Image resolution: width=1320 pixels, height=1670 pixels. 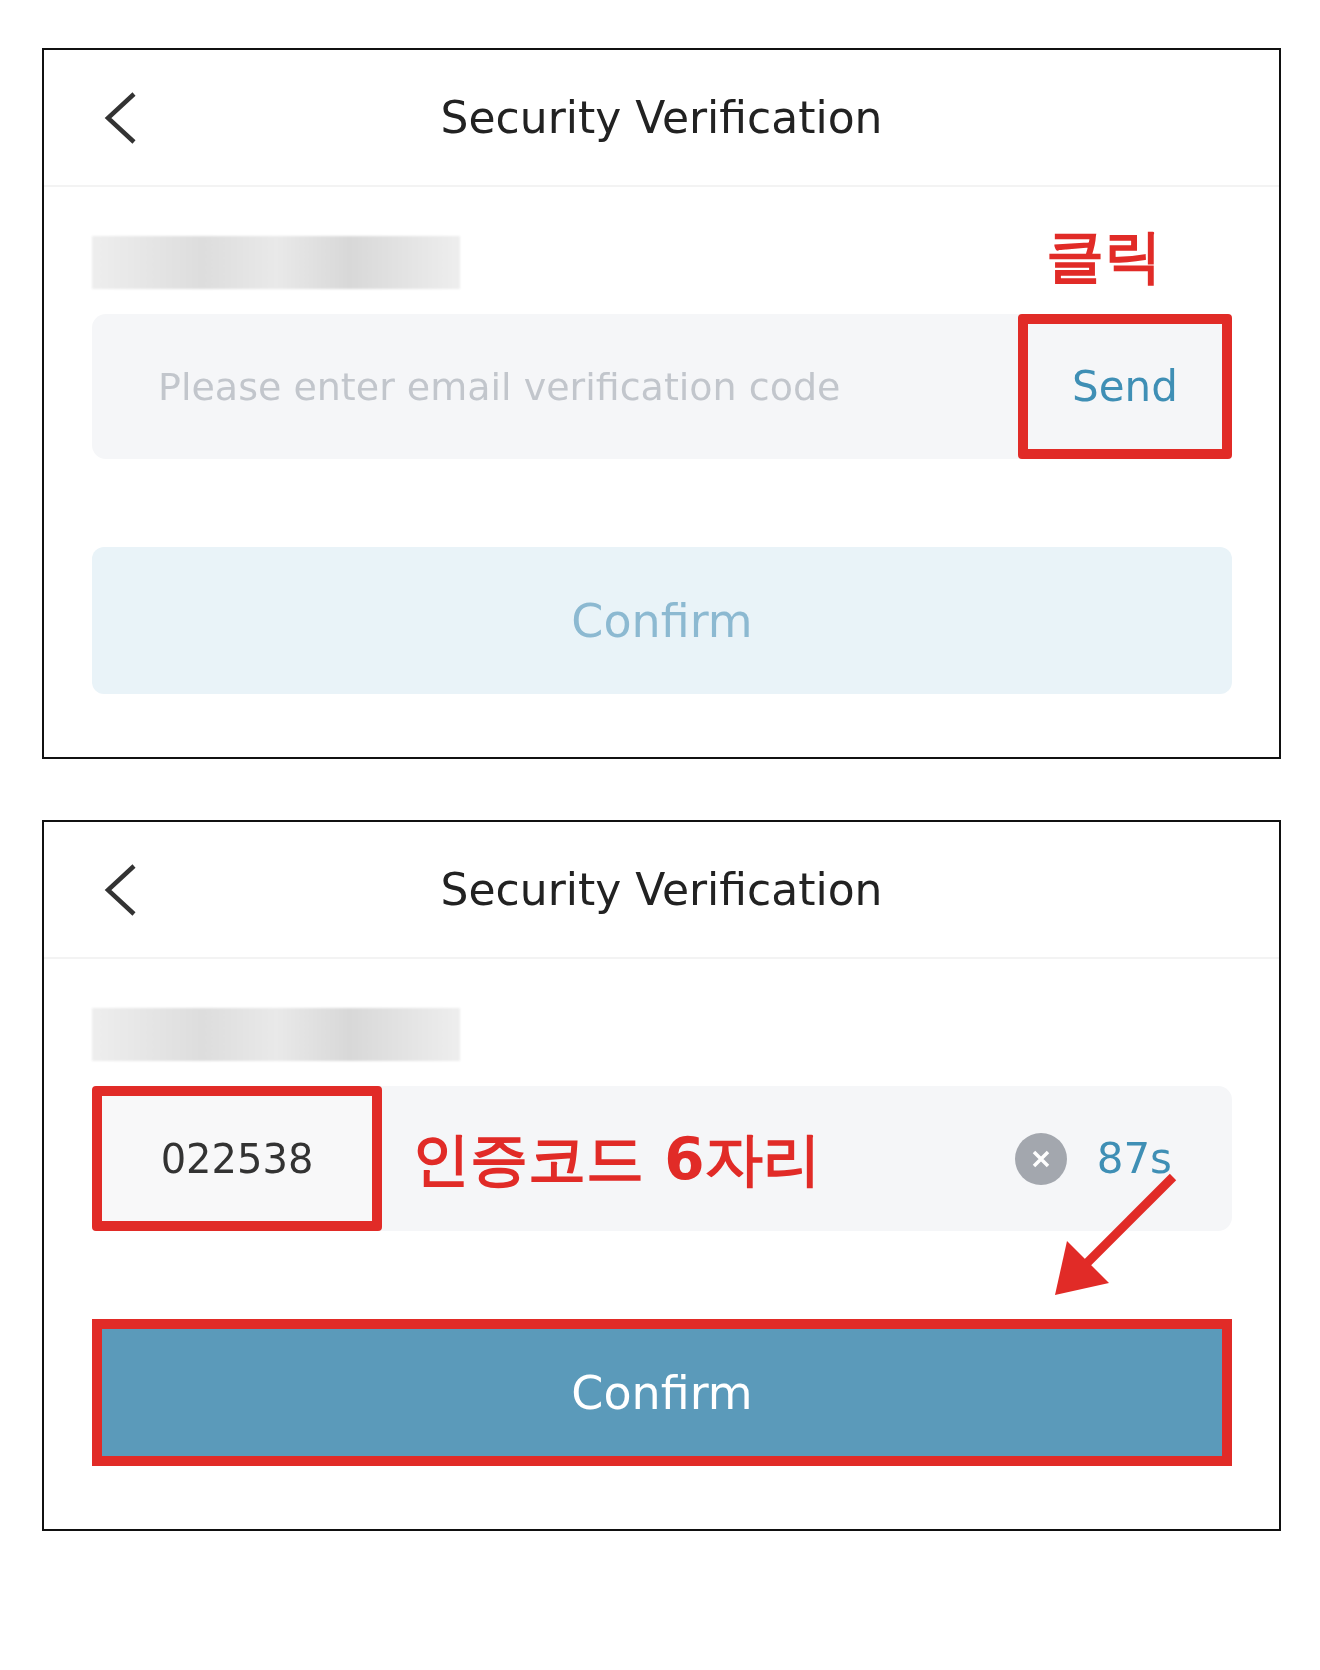 What do you see at coordinates (1104, 256) in the screenshot?
I see `annotation-text: 클릭` at bounding box center [1104, 256].